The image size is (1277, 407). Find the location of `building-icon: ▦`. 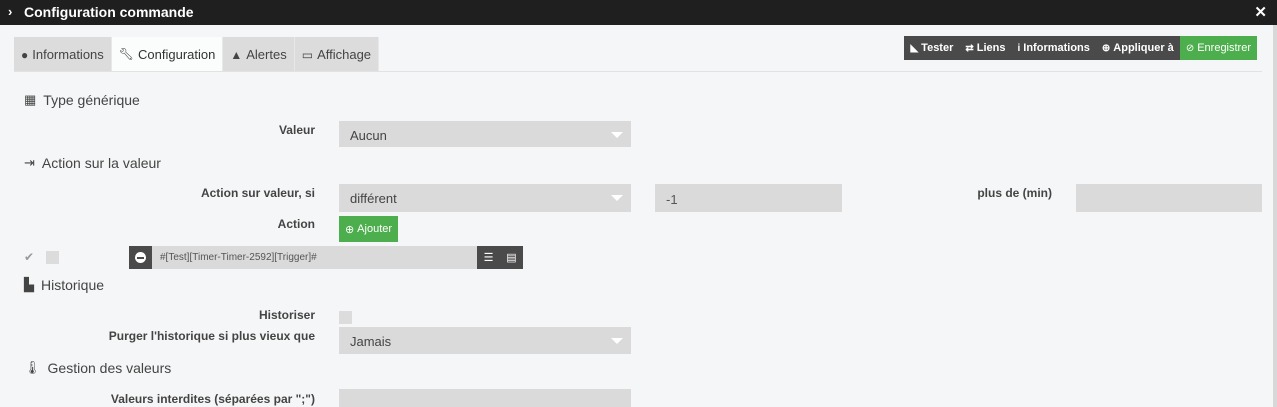

building-icon: ▦ is located at coordinates (30, 99).